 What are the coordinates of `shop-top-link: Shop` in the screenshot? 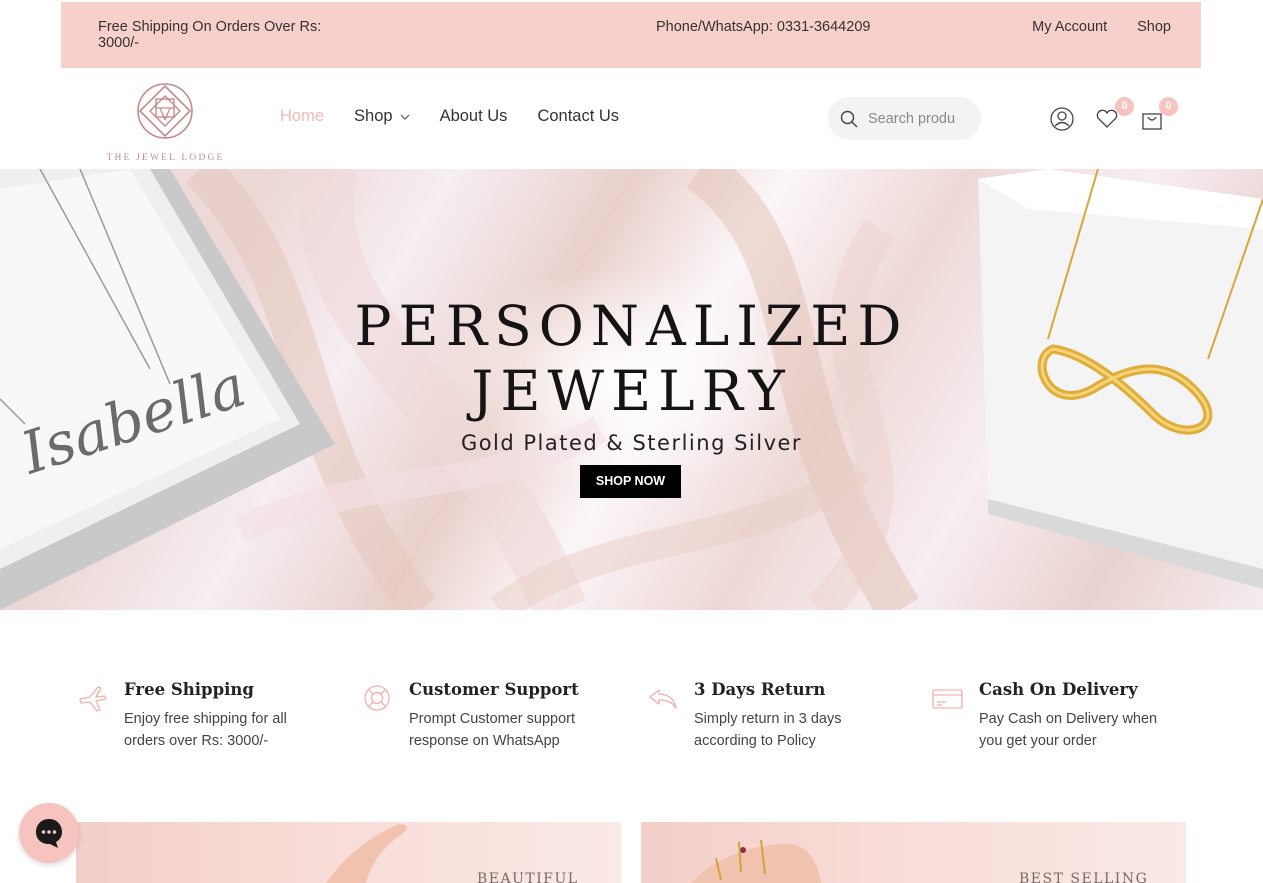 It's located at (1154, 27).